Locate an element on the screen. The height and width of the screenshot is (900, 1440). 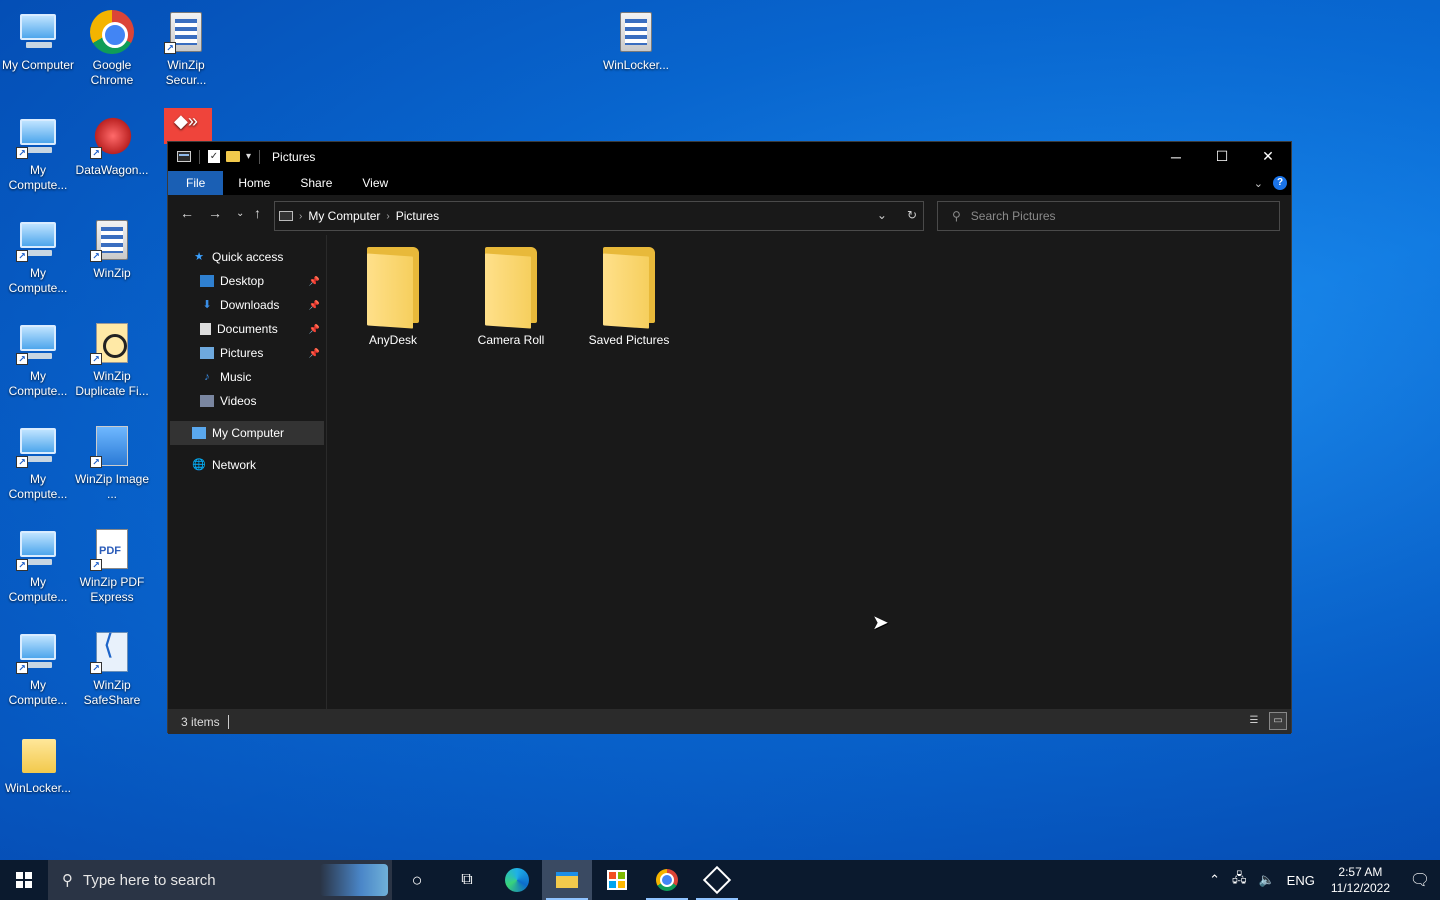
nav-videos: Videos is located at coordinates (262, 401).